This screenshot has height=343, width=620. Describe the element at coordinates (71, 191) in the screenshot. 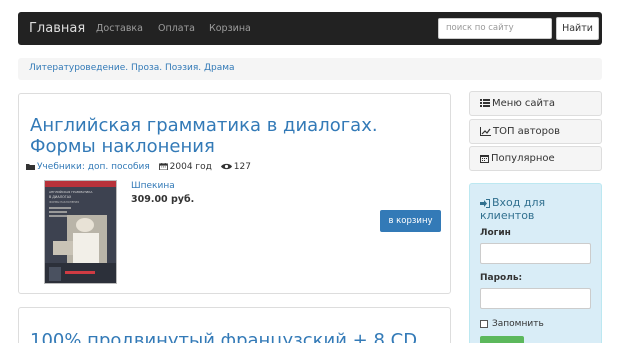

I see `svg-text: АНГЛИЙСКАЯ ГРАММАТИКА` at that location.